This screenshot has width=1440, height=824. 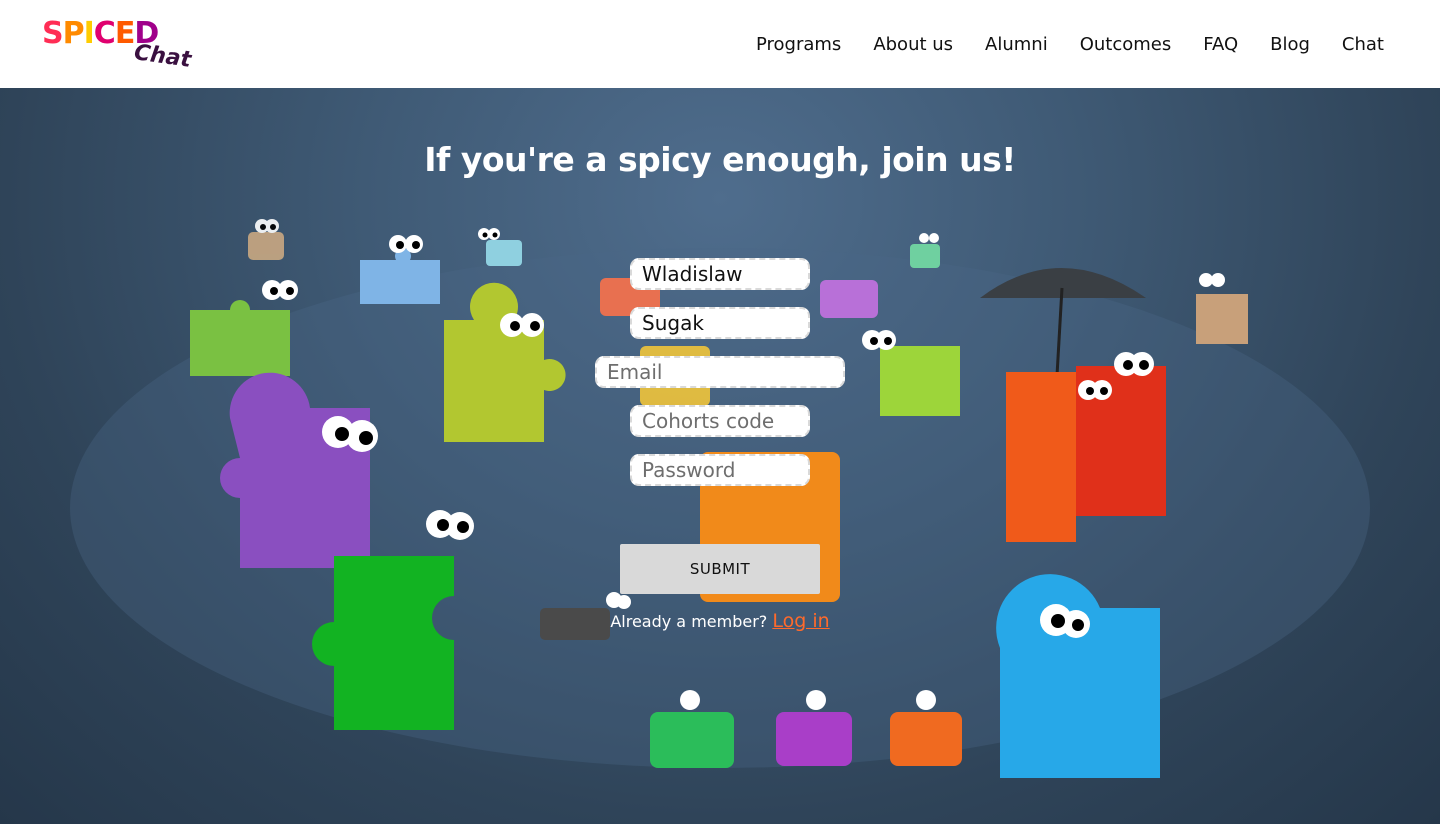 What do you see at coordinates (798, 44) in the screenshot?
I see `nav-programs: Programs` at bounding box center [798, 44].